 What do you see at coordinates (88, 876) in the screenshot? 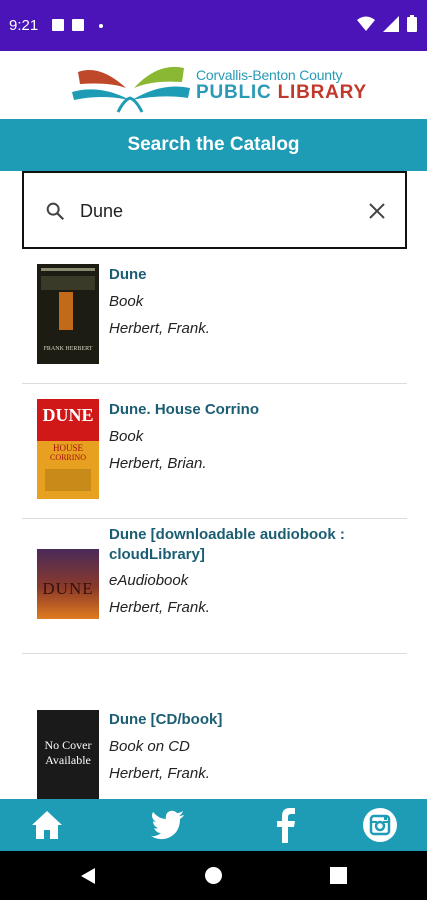
I see `back-icon` at bounding box center [88, 876].